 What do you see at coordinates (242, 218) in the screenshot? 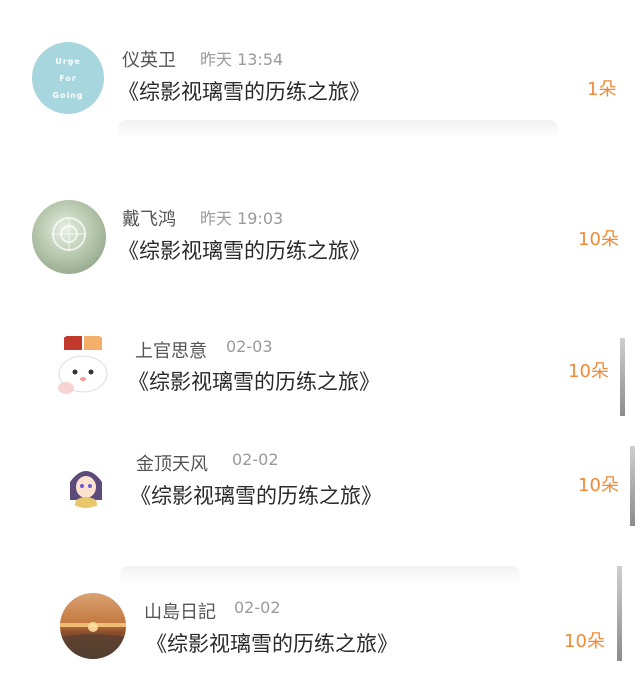
I see `timestamp: 昨天 19:03` at bounding box center [242, 218].